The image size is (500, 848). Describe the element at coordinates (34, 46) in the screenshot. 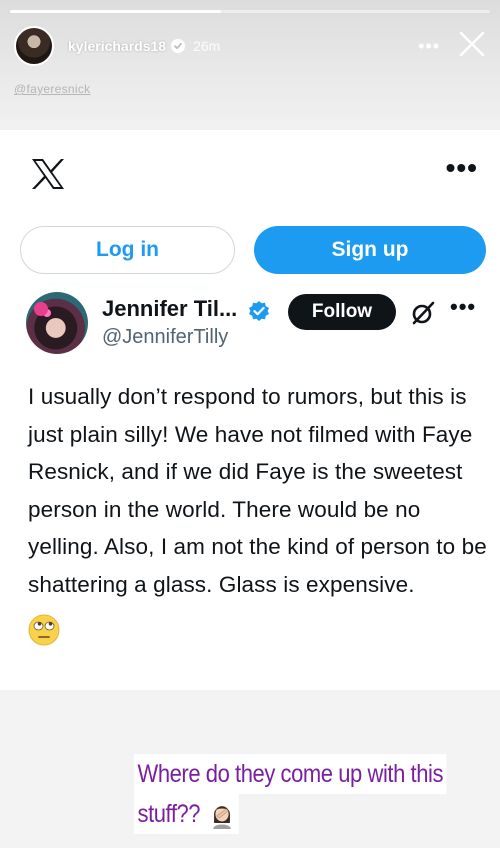

I see `story-avatar` at that location.